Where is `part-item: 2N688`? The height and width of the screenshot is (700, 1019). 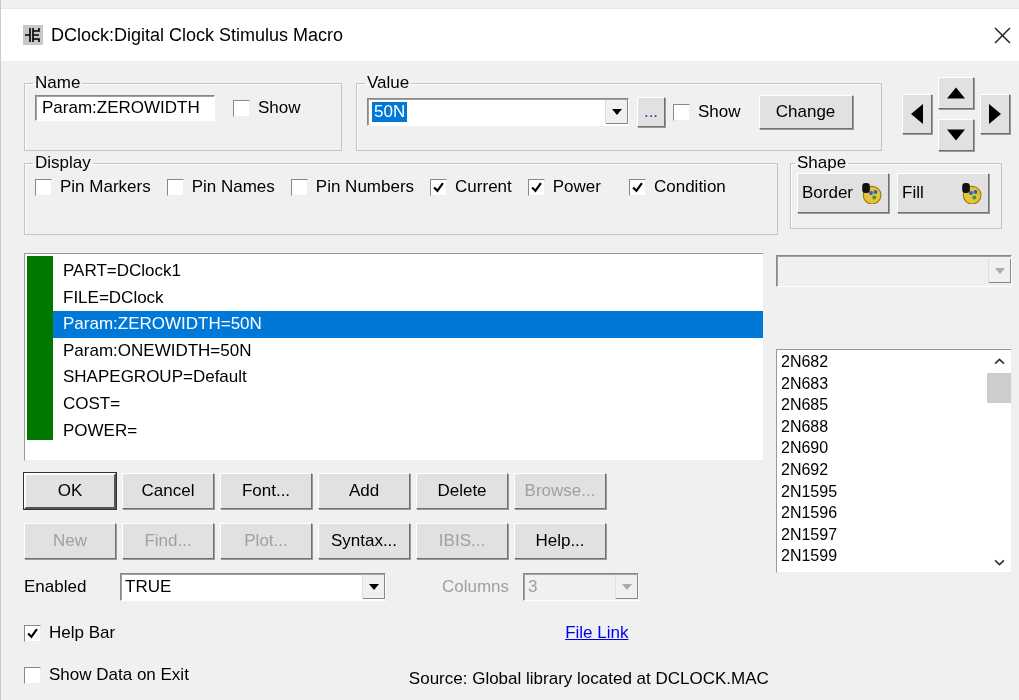 part-item: 2N688 is located at coordinates (884, 426).